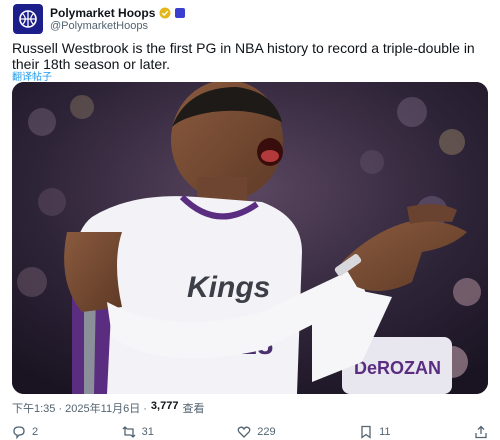  What do you see at coordinates (79, 408) in the screenshot?
I see `tweet-timestamp: 下午1:35 · 2025年11月6日 ·` at bounding box center [79, 408].